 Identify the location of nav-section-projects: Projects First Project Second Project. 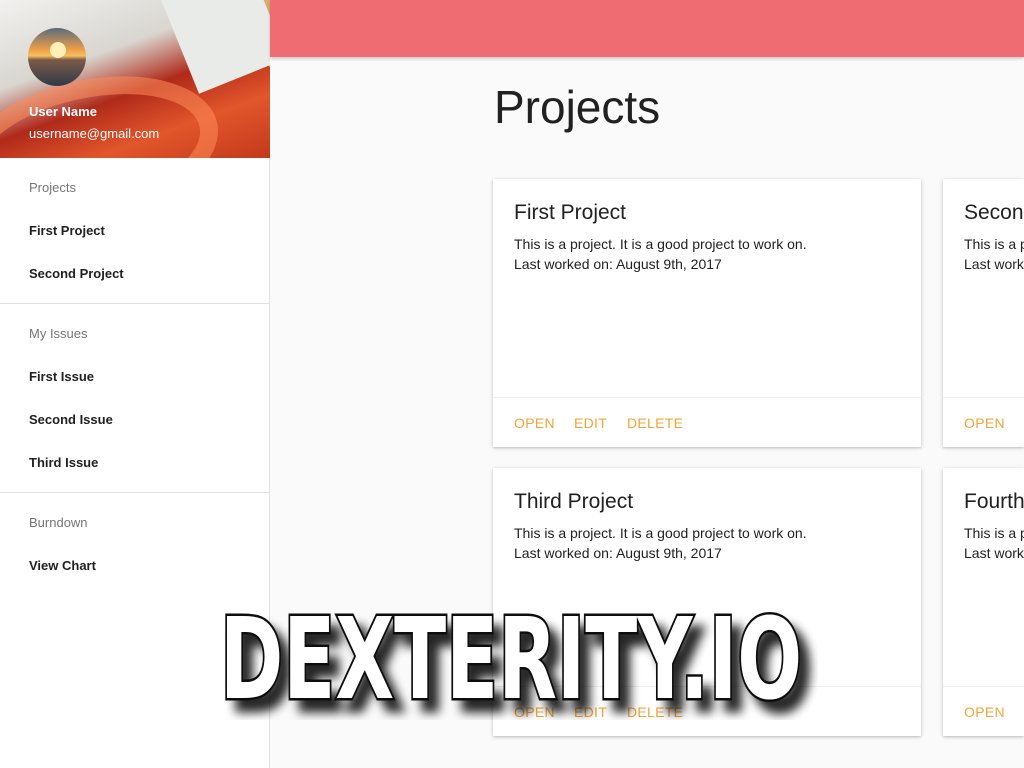
(134, 231).